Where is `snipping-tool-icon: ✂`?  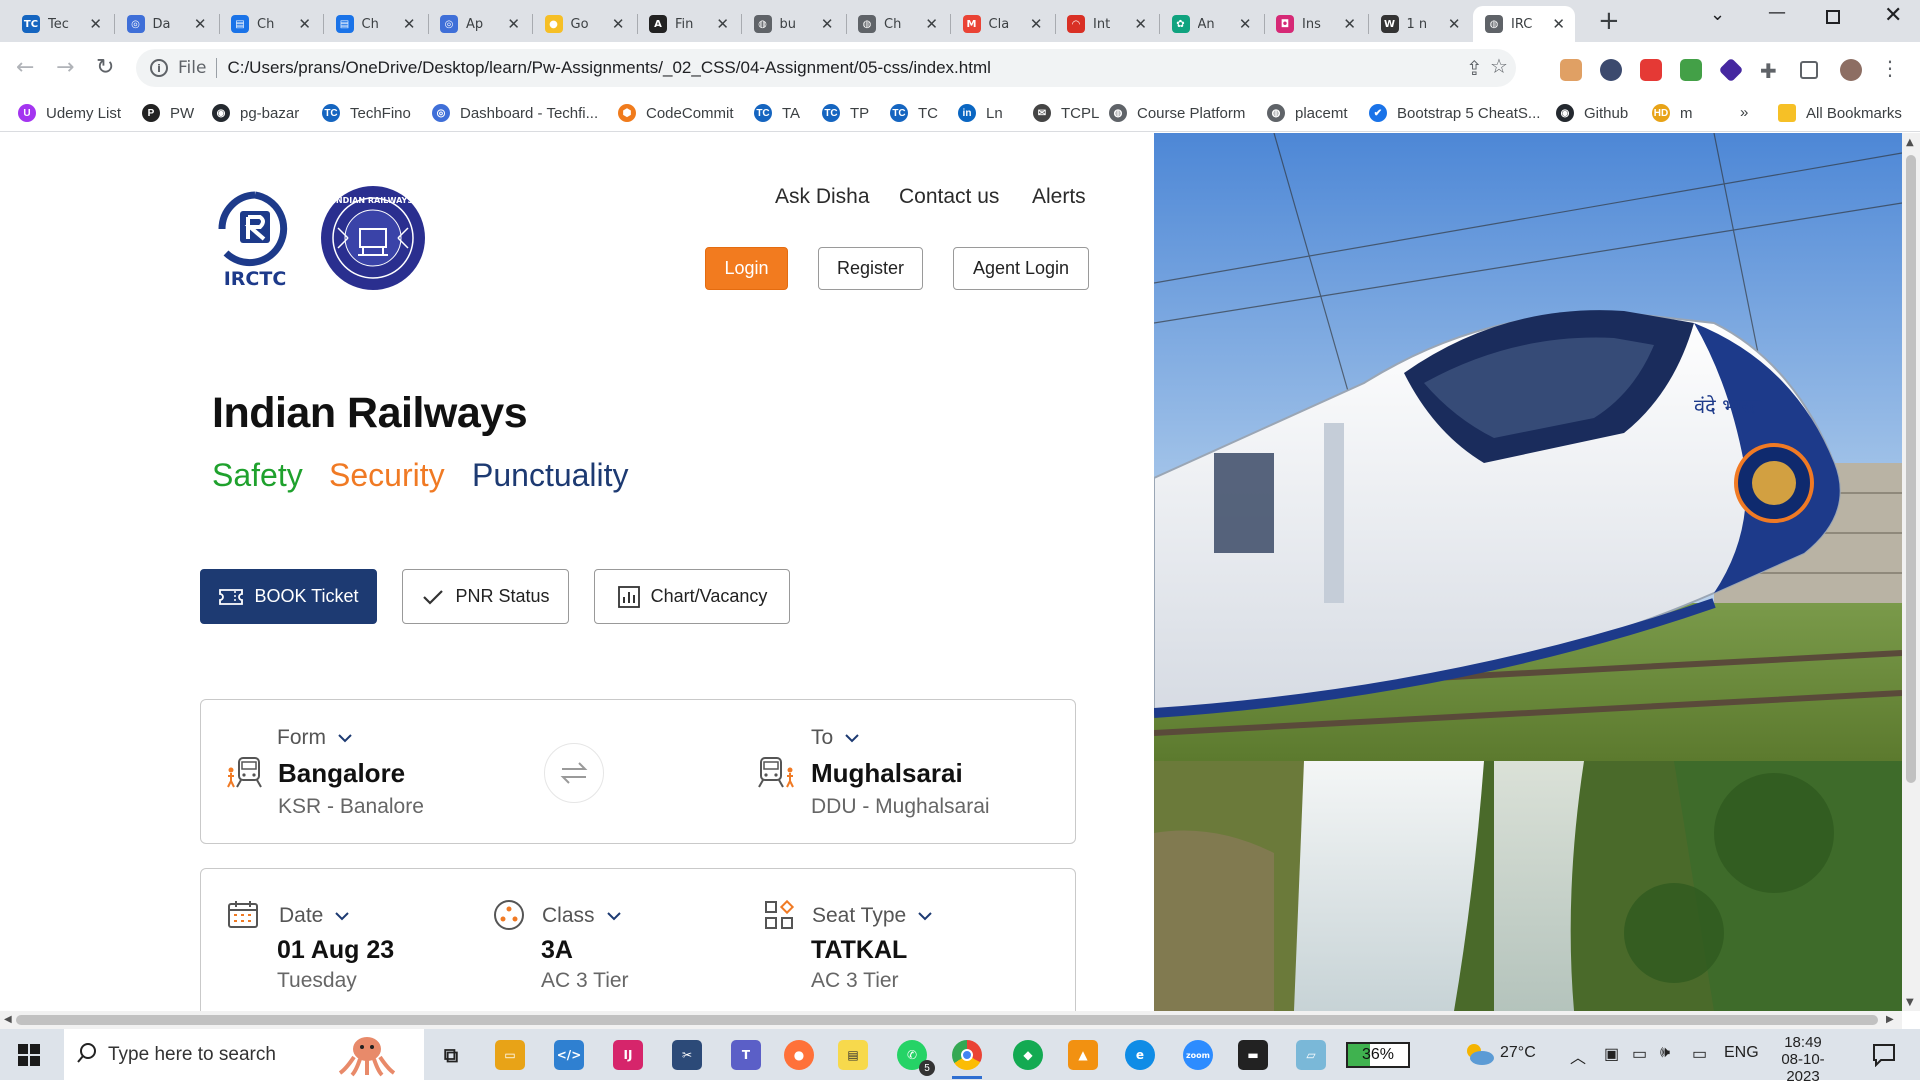 snipping-tool-icon: ✂ is located at coordinates (687, 1055).